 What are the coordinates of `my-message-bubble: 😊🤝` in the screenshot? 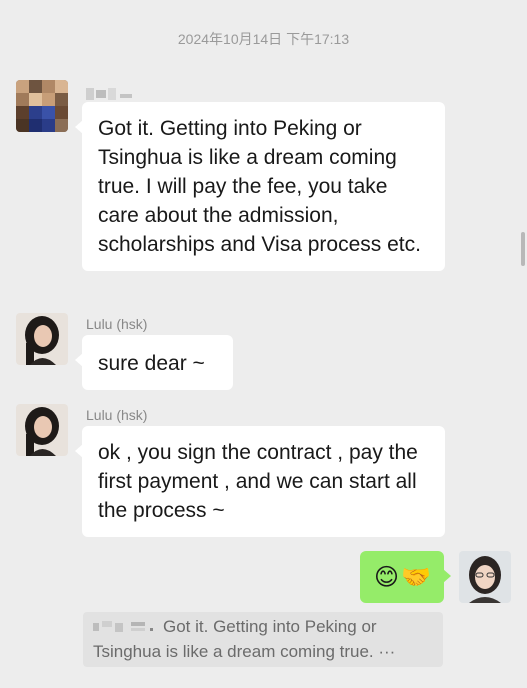 It's located at (405, 577).